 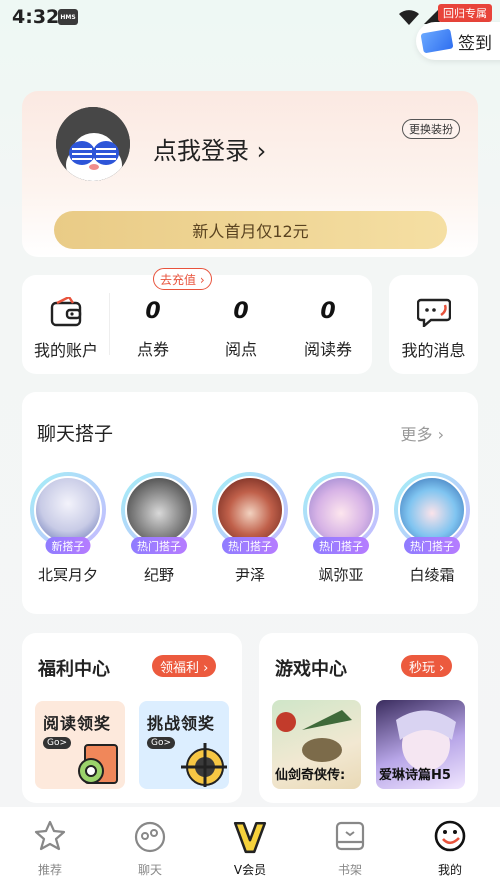 I want to click on get-welfare-button: 领福利 ›, so click(x=184, y=666).